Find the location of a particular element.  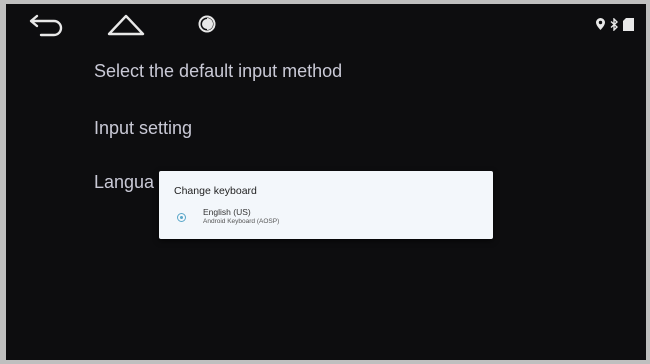

location-icon is located at coordinates (600, 24).